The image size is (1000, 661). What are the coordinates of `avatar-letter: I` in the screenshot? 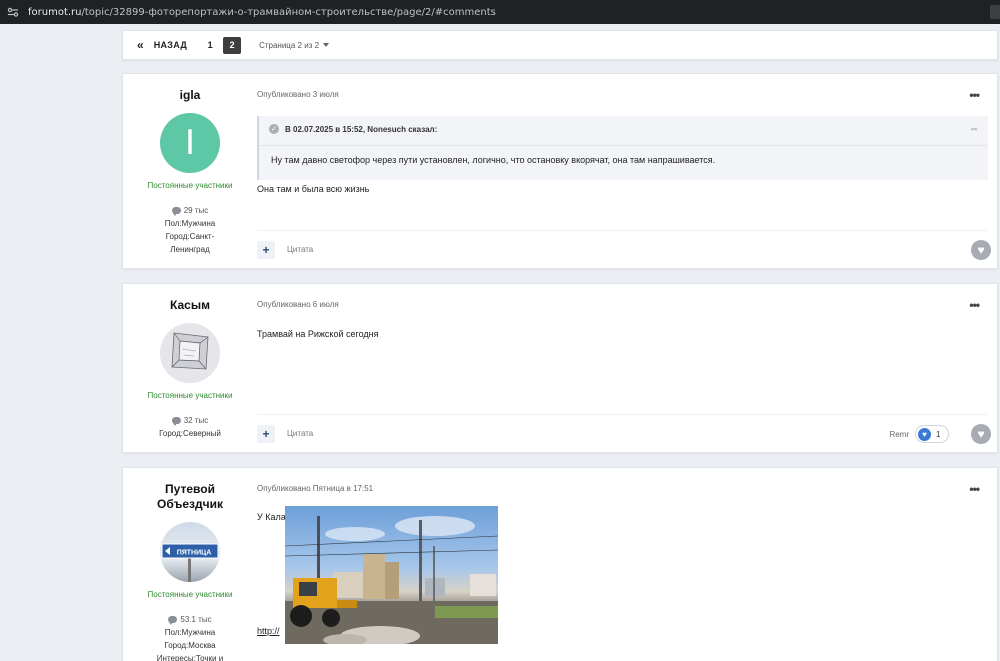 It's located at (190, 143).